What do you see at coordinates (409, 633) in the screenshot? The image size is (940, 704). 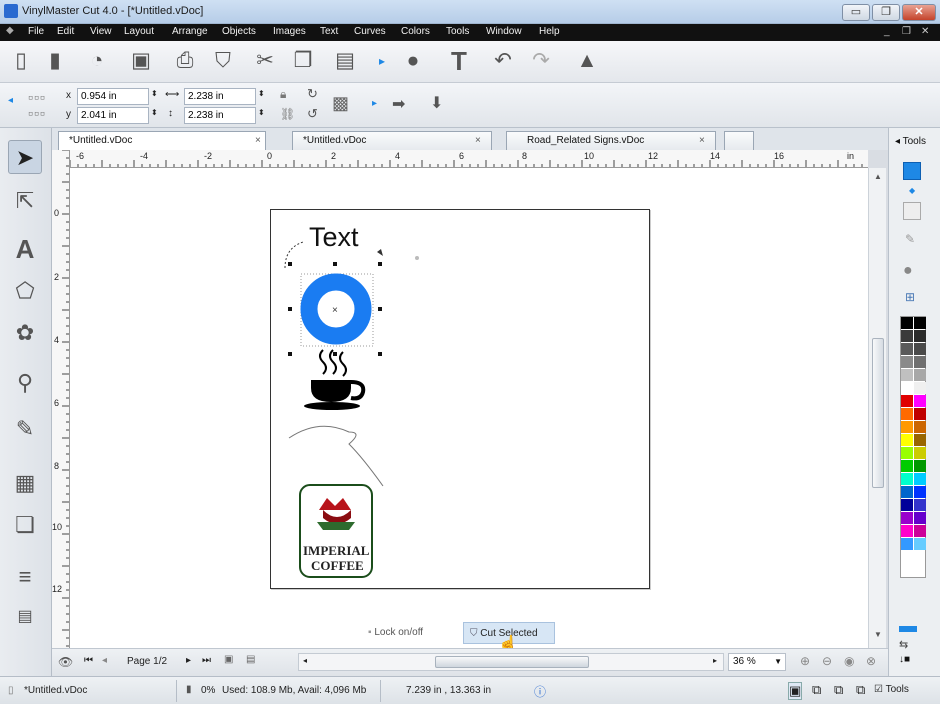 I see `lock-toggle-button: ▪ Lock on/off` at bounding box center [409, 633].